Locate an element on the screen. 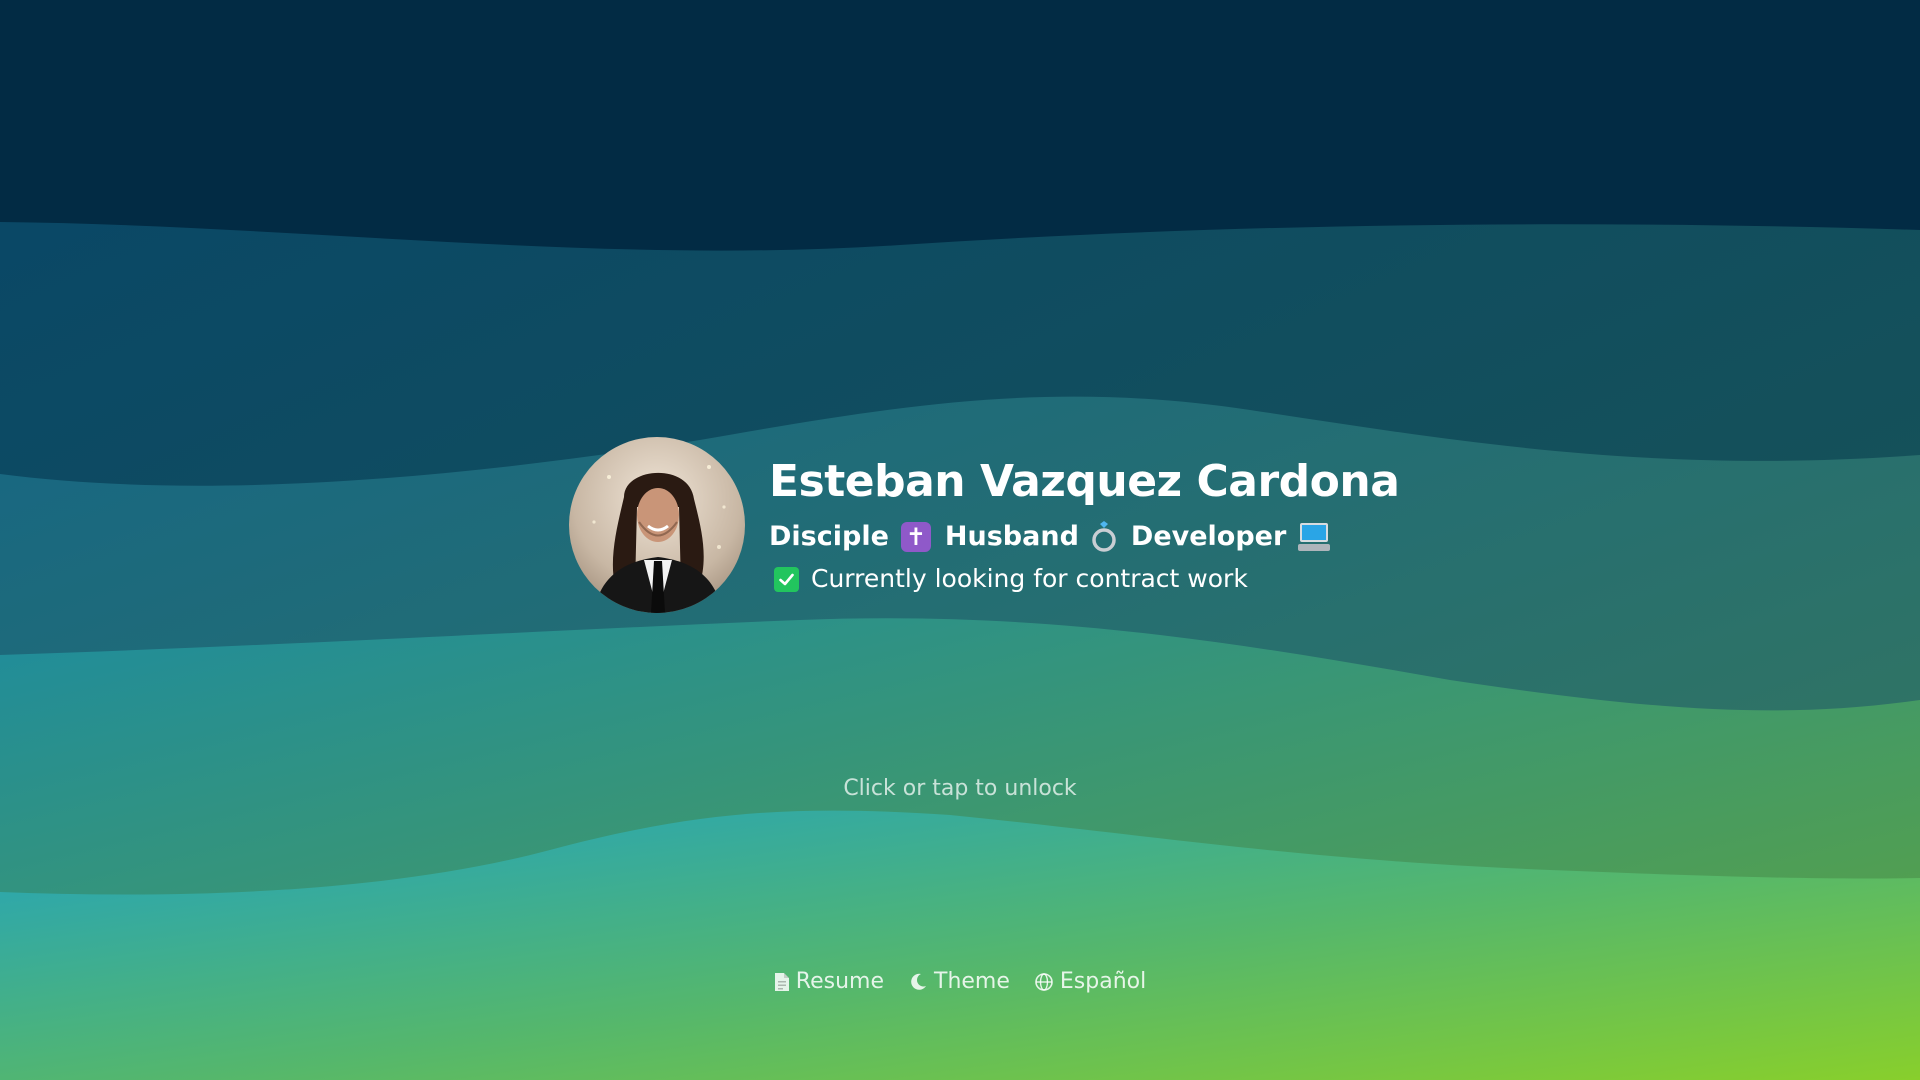  language-toggle: Español is located at coordinates (1090, 982).